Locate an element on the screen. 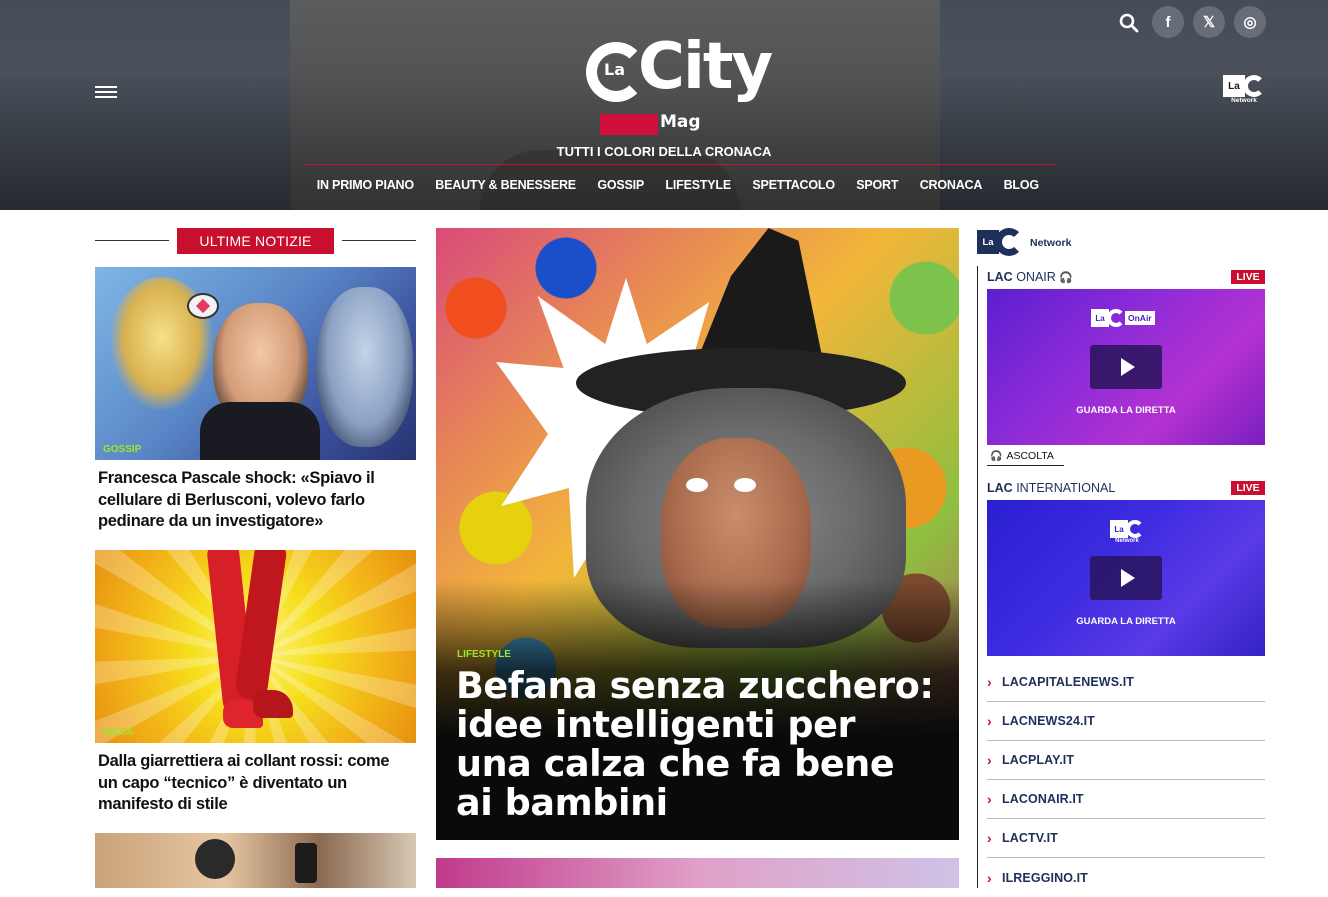 The height and width of the screenshot is (897, 1328). header-divider is located at coordinates (680, 164).